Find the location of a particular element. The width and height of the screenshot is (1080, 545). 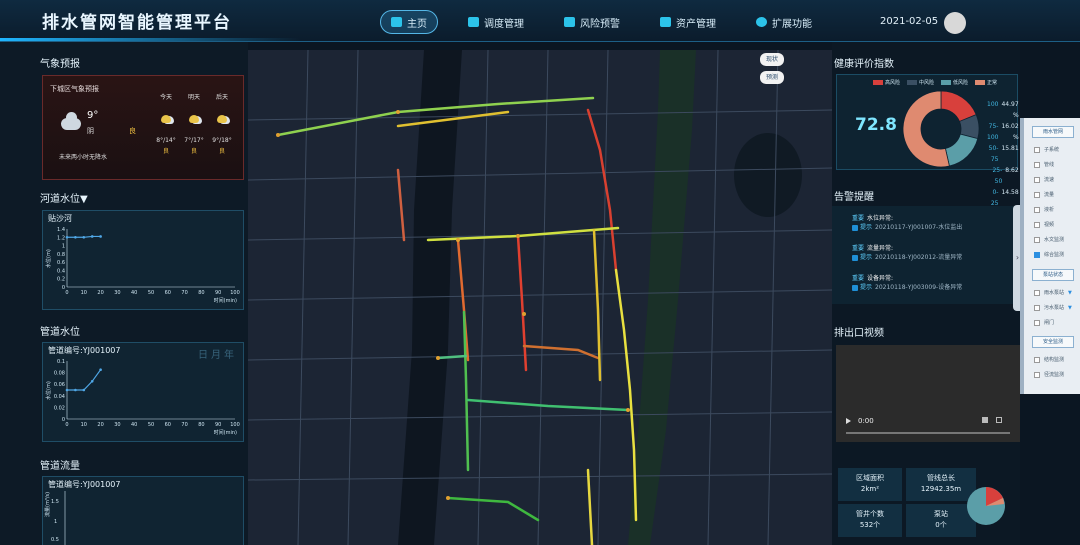

nav-extensions: 扩展功能 is located at coordinates (784, 22).